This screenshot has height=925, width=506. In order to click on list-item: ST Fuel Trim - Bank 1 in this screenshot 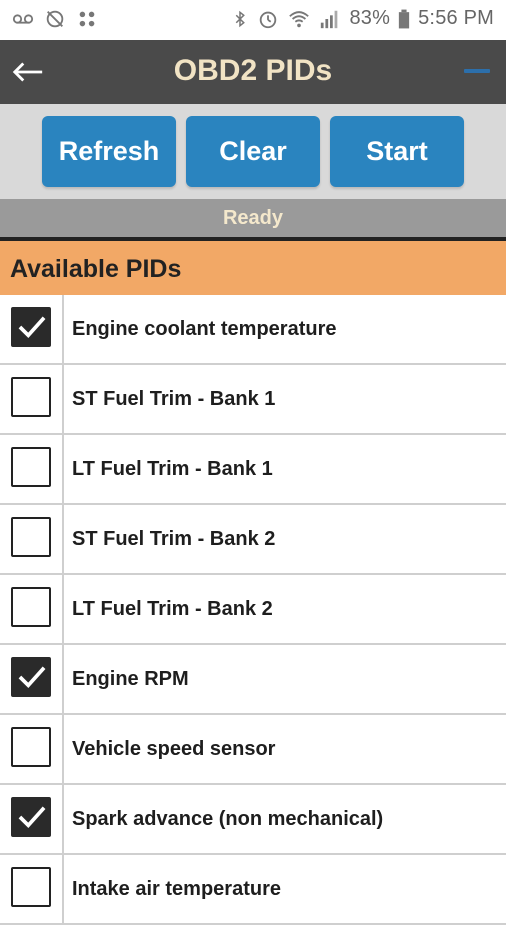, I will do `click(253, 399)`.